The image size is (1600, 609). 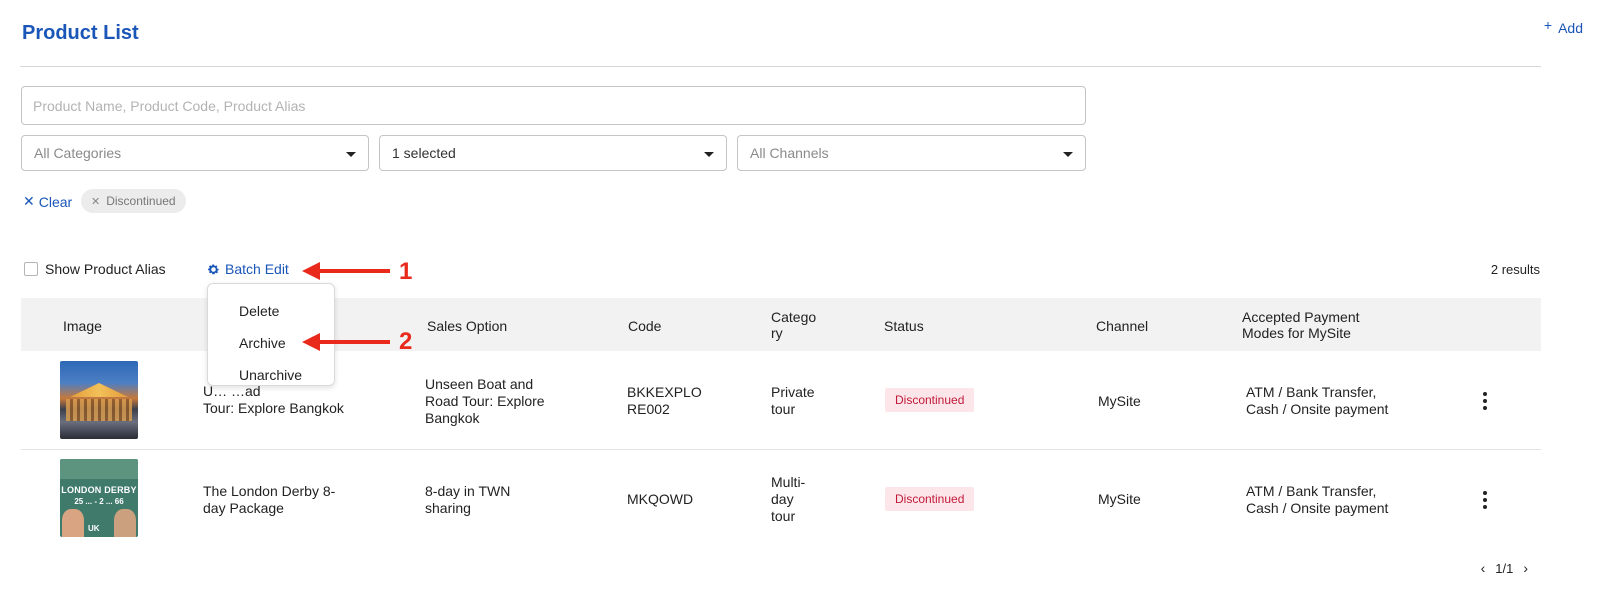 What do you see at coordinates (213, 268) in the screenshot?
I see `gear-icon` at bounding box center [213, 268].